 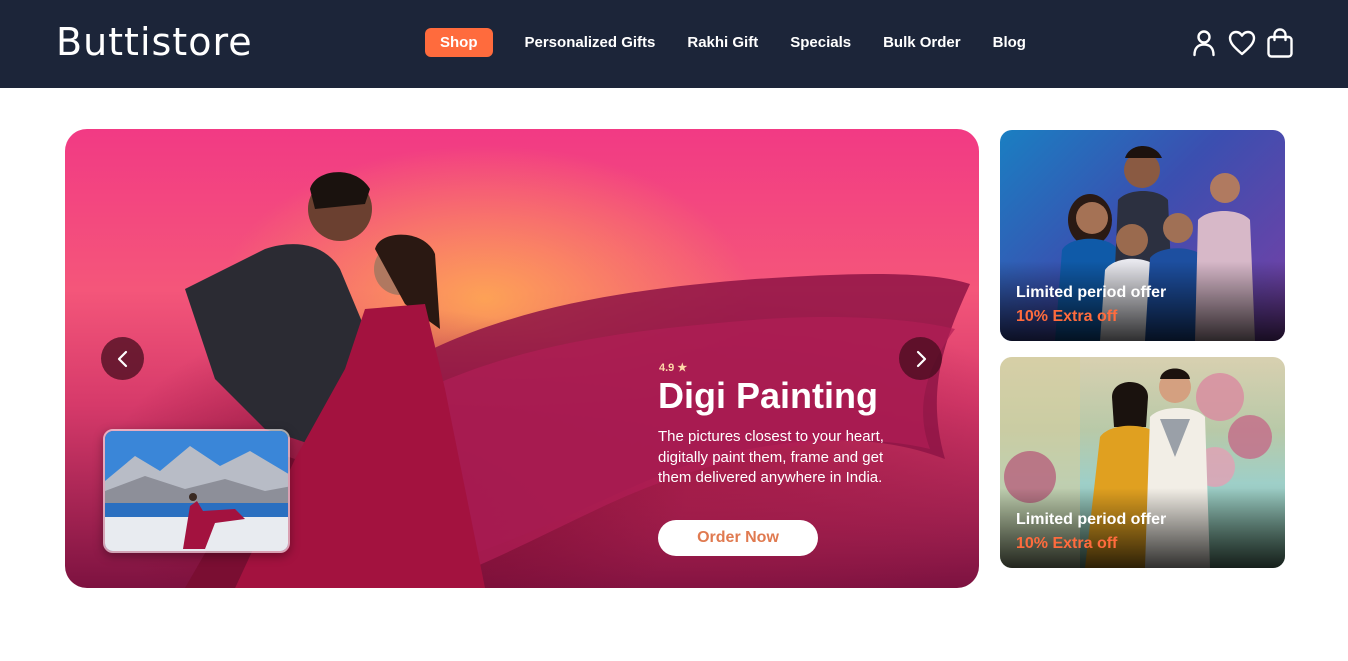 What do you see at coordinates (590, 42) in the screenshot?
I see `nav-item-personalized-gifts: Personalized Gifts` at bounding box center [590, 42].